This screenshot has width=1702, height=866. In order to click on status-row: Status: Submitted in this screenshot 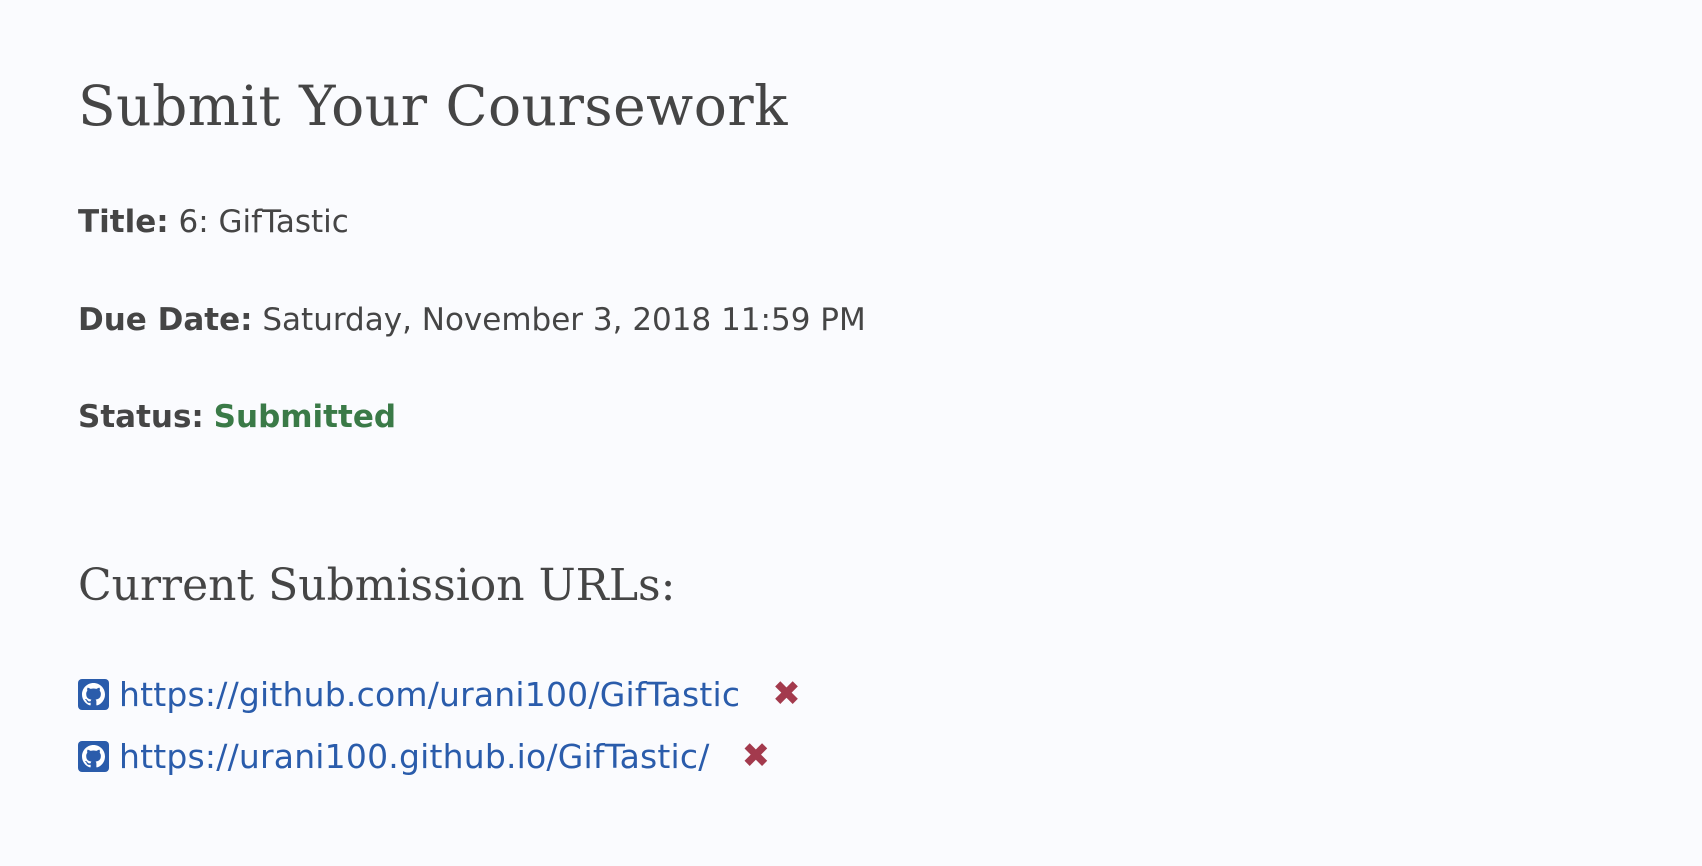, I will do `click(237, 417)`.